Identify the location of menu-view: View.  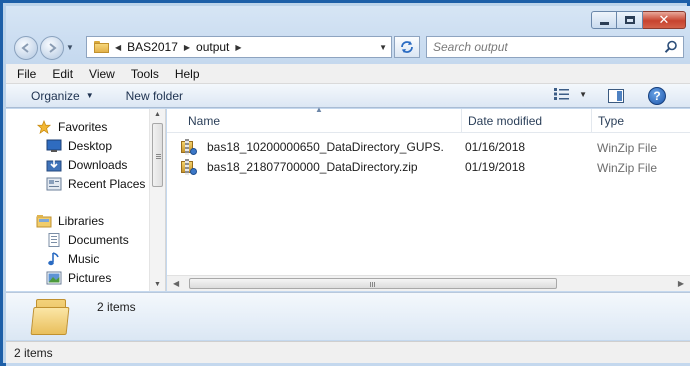
(102, 74).